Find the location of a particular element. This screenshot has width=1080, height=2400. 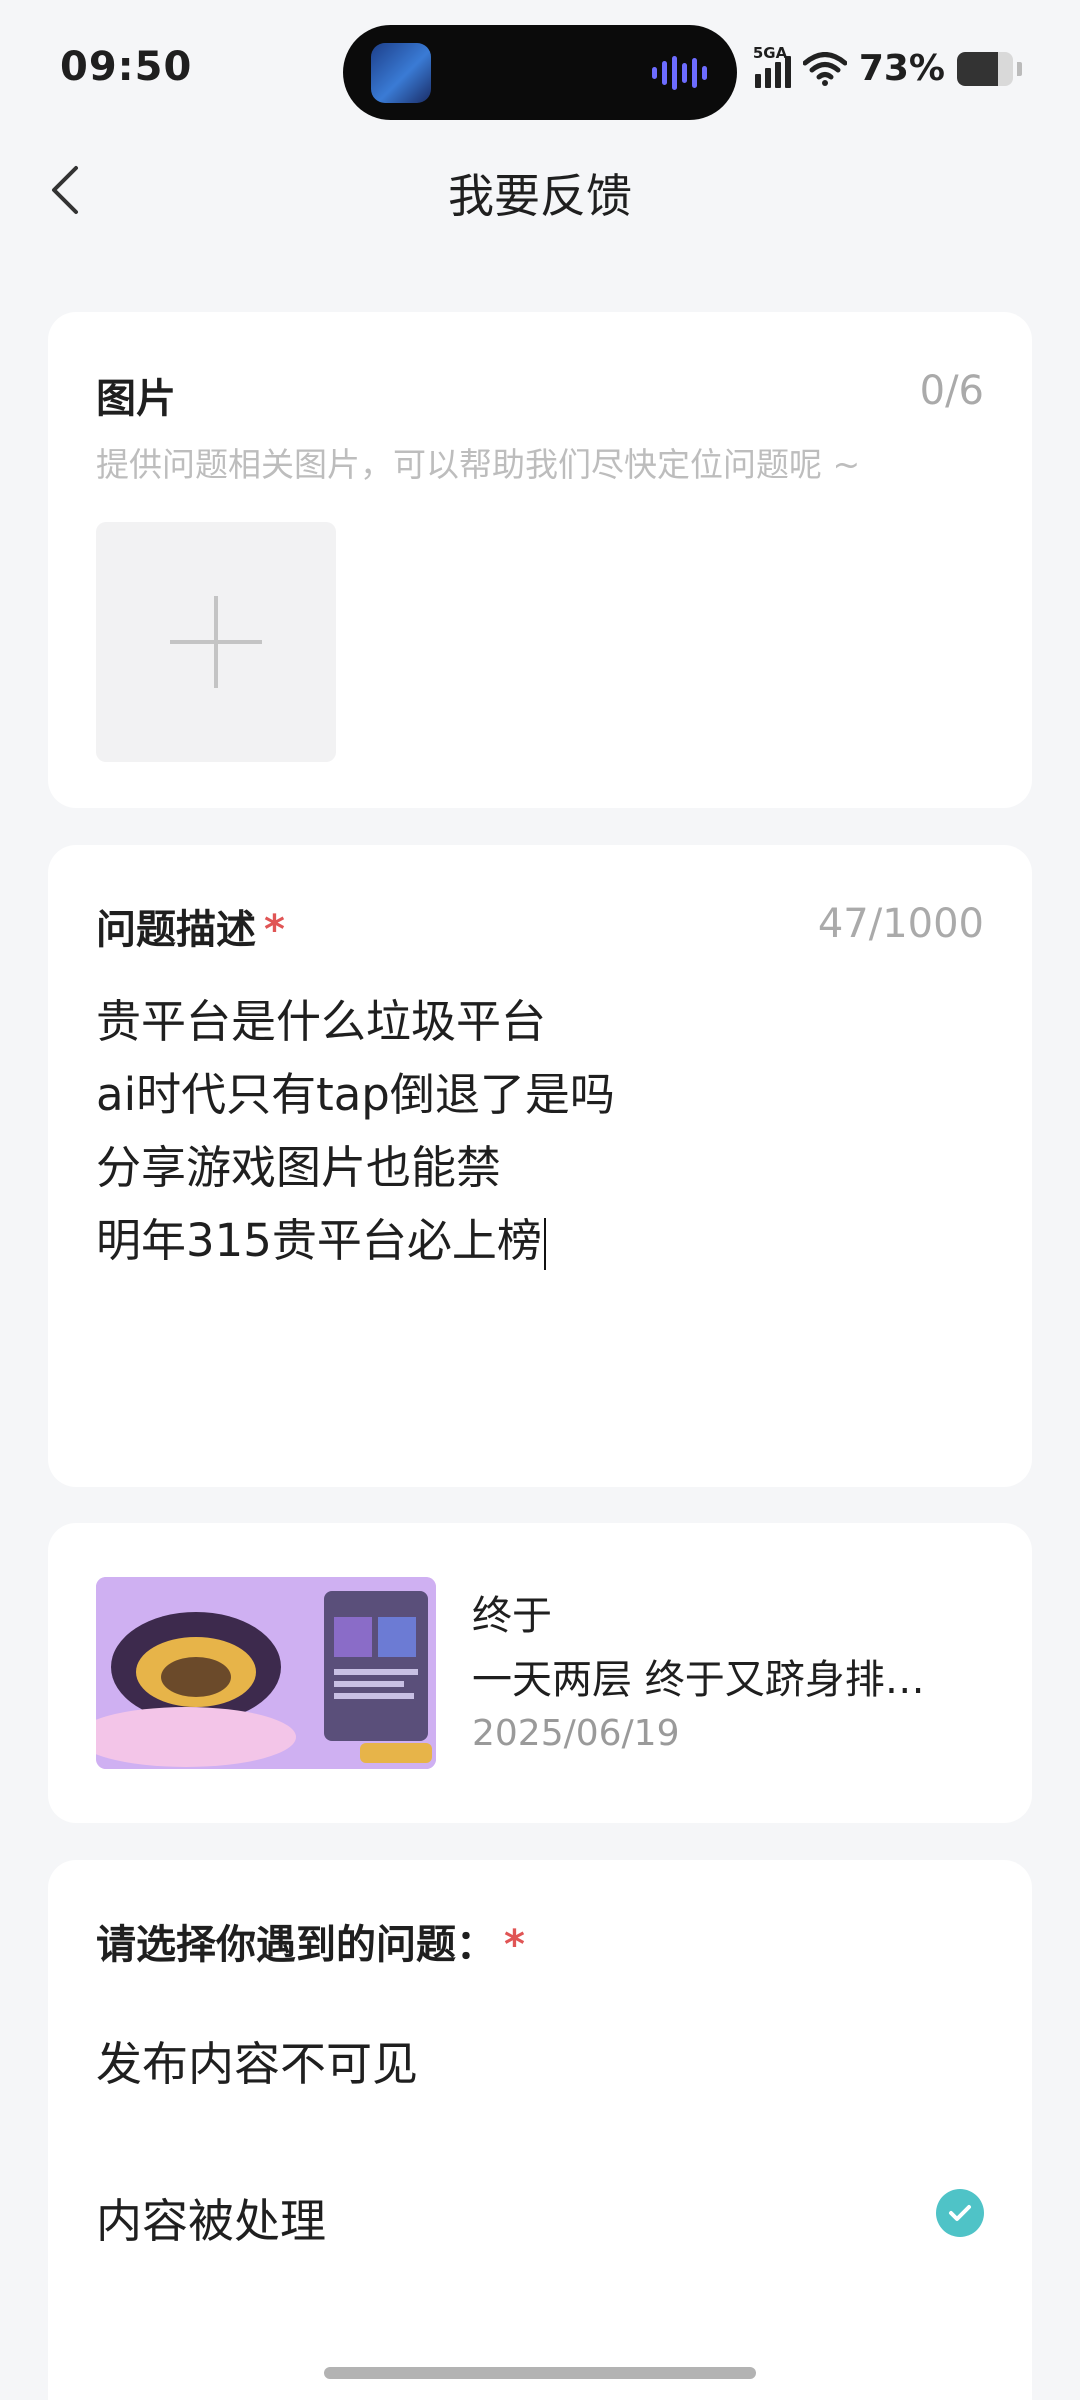

check-icon is located at coordinates (960, 2213).